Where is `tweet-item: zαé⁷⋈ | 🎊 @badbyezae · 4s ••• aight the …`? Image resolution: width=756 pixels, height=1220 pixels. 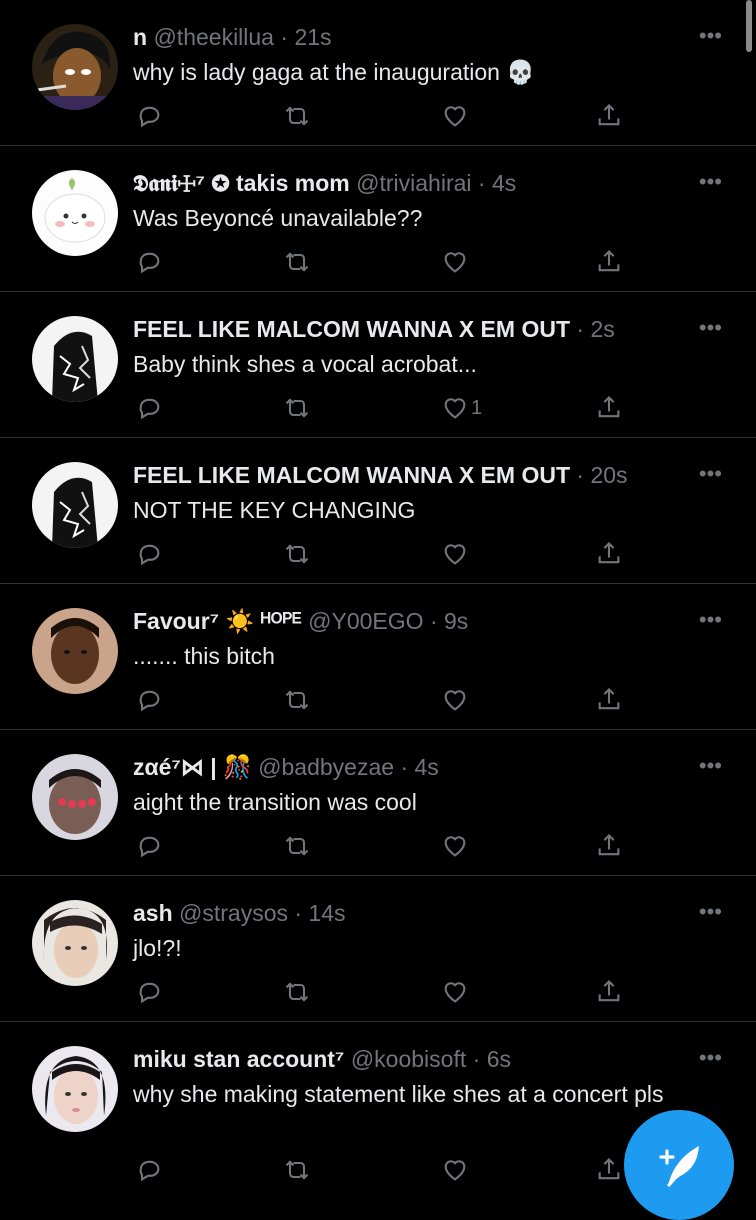
tweet-item: zαé⁷⋈ | 🎊 @badbyezae · 4s ••• aight the … is located at coordinates (378, 803).